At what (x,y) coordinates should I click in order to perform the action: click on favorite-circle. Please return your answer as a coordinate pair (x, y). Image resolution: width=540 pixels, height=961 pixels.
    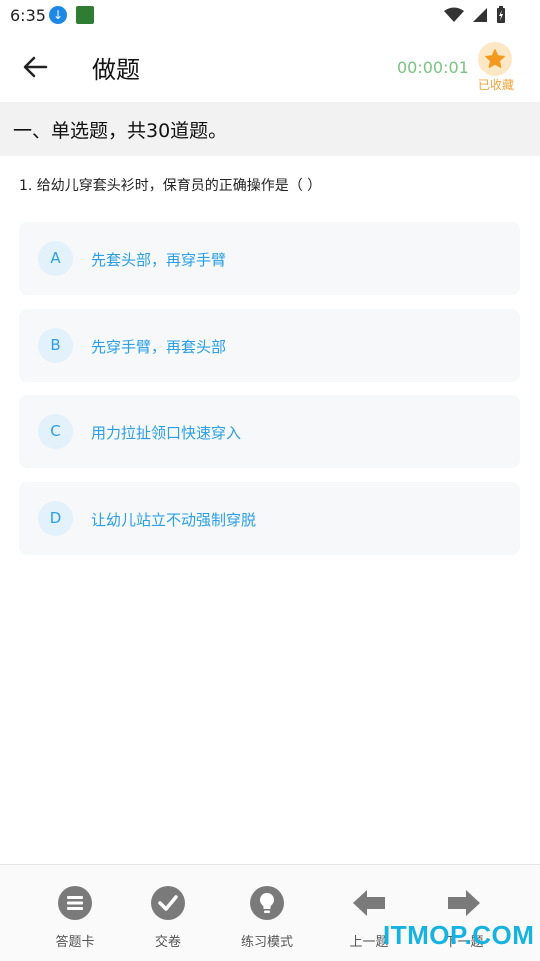
    Looking at the image, I should click on (495, 59).